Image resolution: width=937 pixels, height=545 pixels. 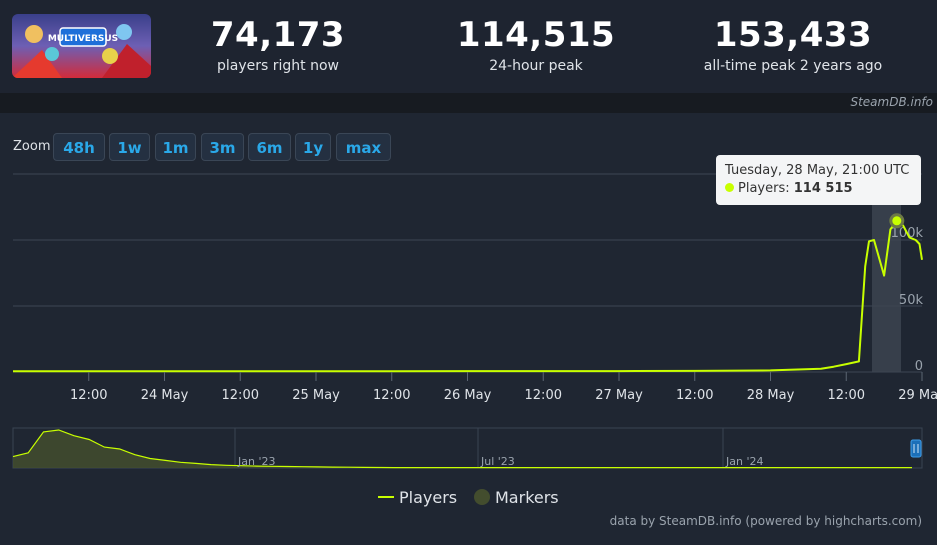 I want to click on all-time-peak-stat: 153,433 all-time peak 2 years ago, so click(x=793, y=45).